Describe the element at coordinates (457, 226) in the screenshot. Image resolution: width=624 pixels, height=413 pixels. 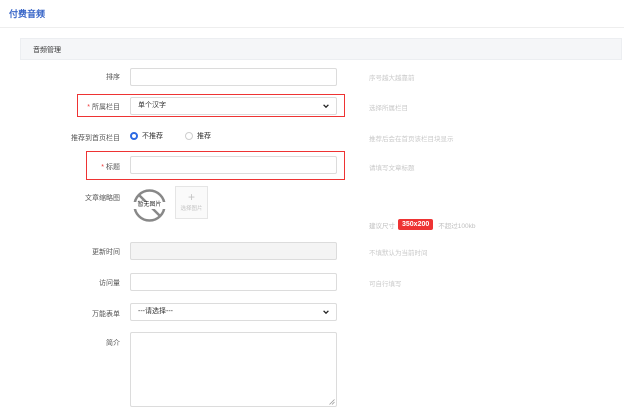
I see `size-suffix: 不超过100kb` at that location.